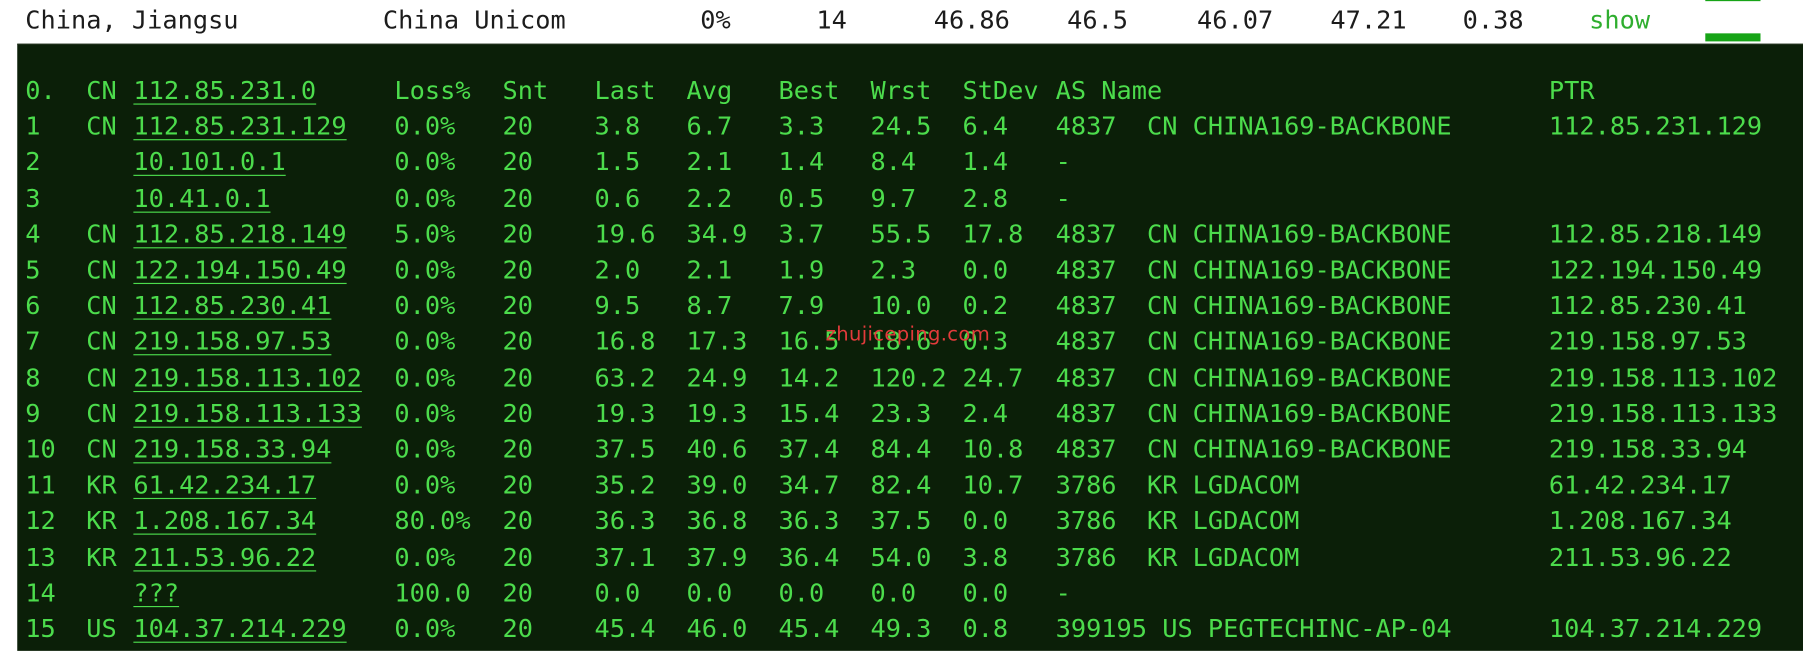 The image size is (1803, 651). What do you see at coordinates (224, 558) in the screenshot?
I see `hop-ip-link: 211.53.96.22` at bounding box center [224, 558].